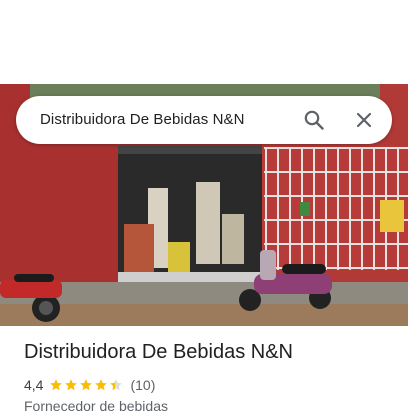  What do you see at coordinates (142, 385) in the screenshot?
I see `review-count: (10)` at bounding box center [142, 385].